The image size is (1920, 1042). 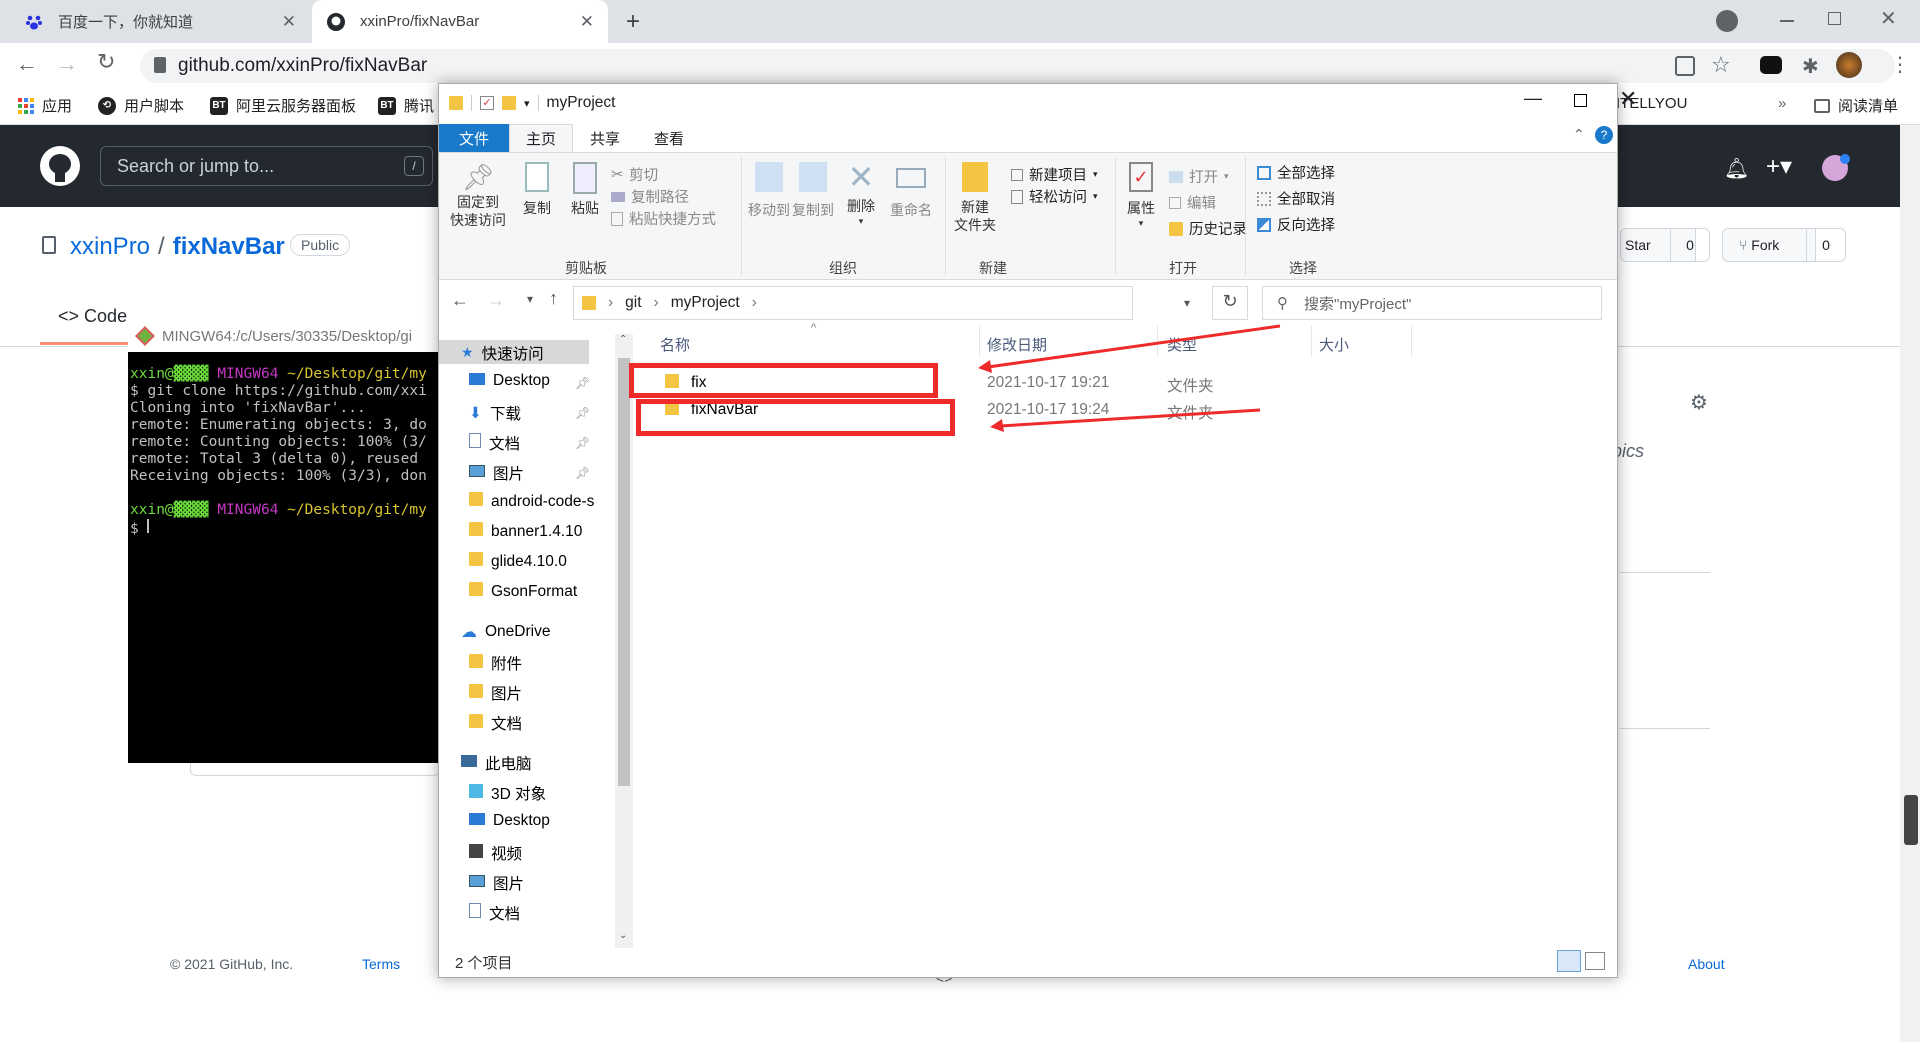 I want to click on address-bar: github.com/xxinPro/fixNavBar ☆, so click(x=1017, y=66).